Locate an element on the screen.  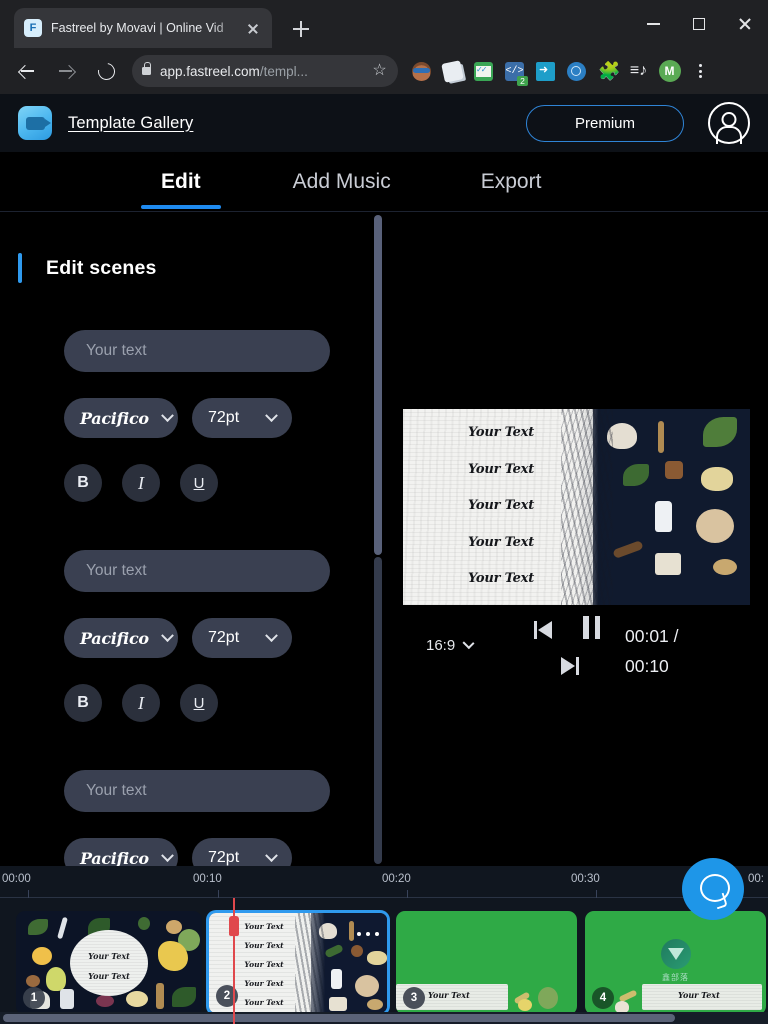
bold-button-2: B is located at coordinates (83, 703).